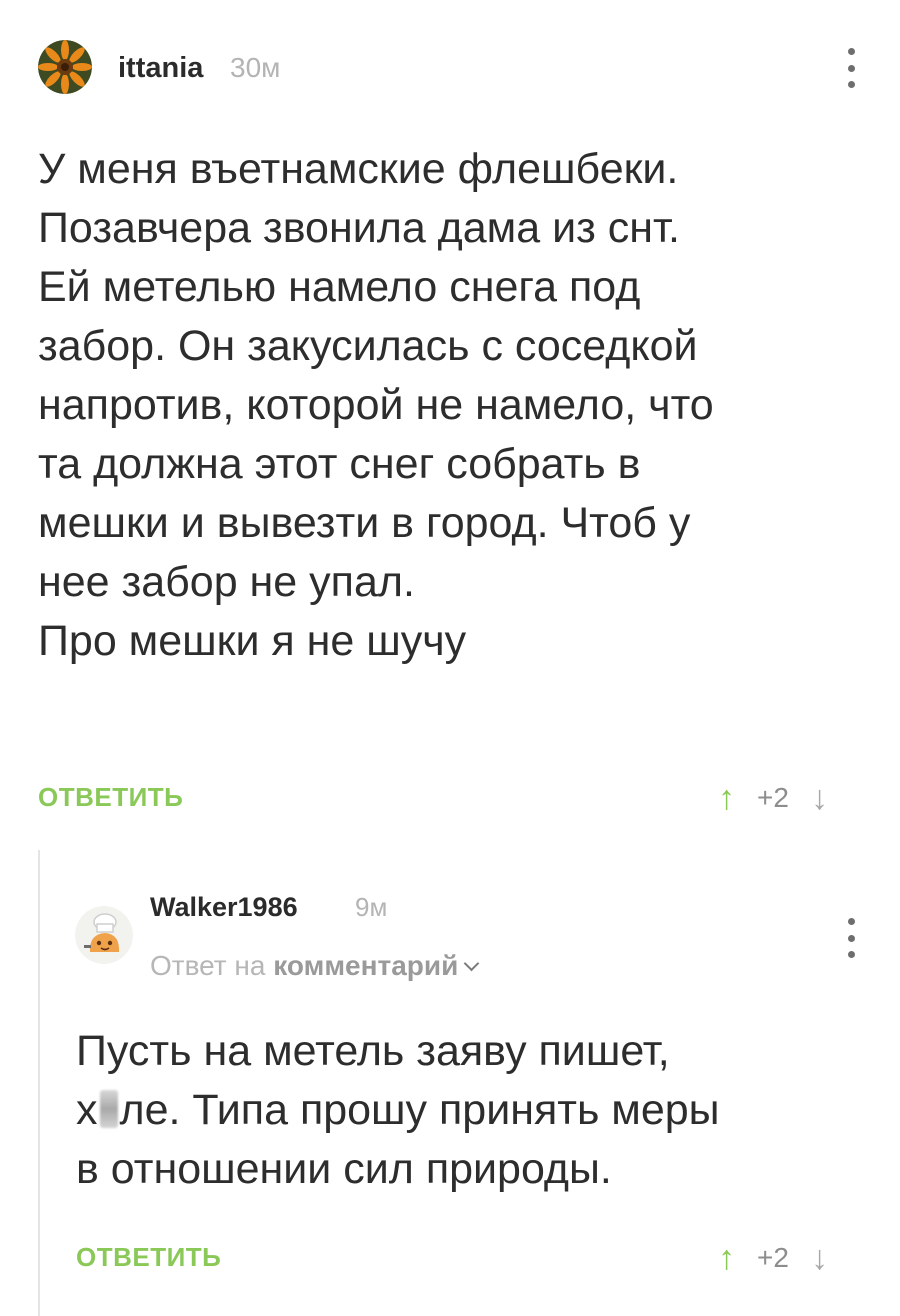 This screenshot has width=900, height=1316. What do you see at coordinates (419, 1110) in the screenshot?
I see `comment-text-fragment: ле. Типа прошу принять меры` at bounding box center [419, 1110].